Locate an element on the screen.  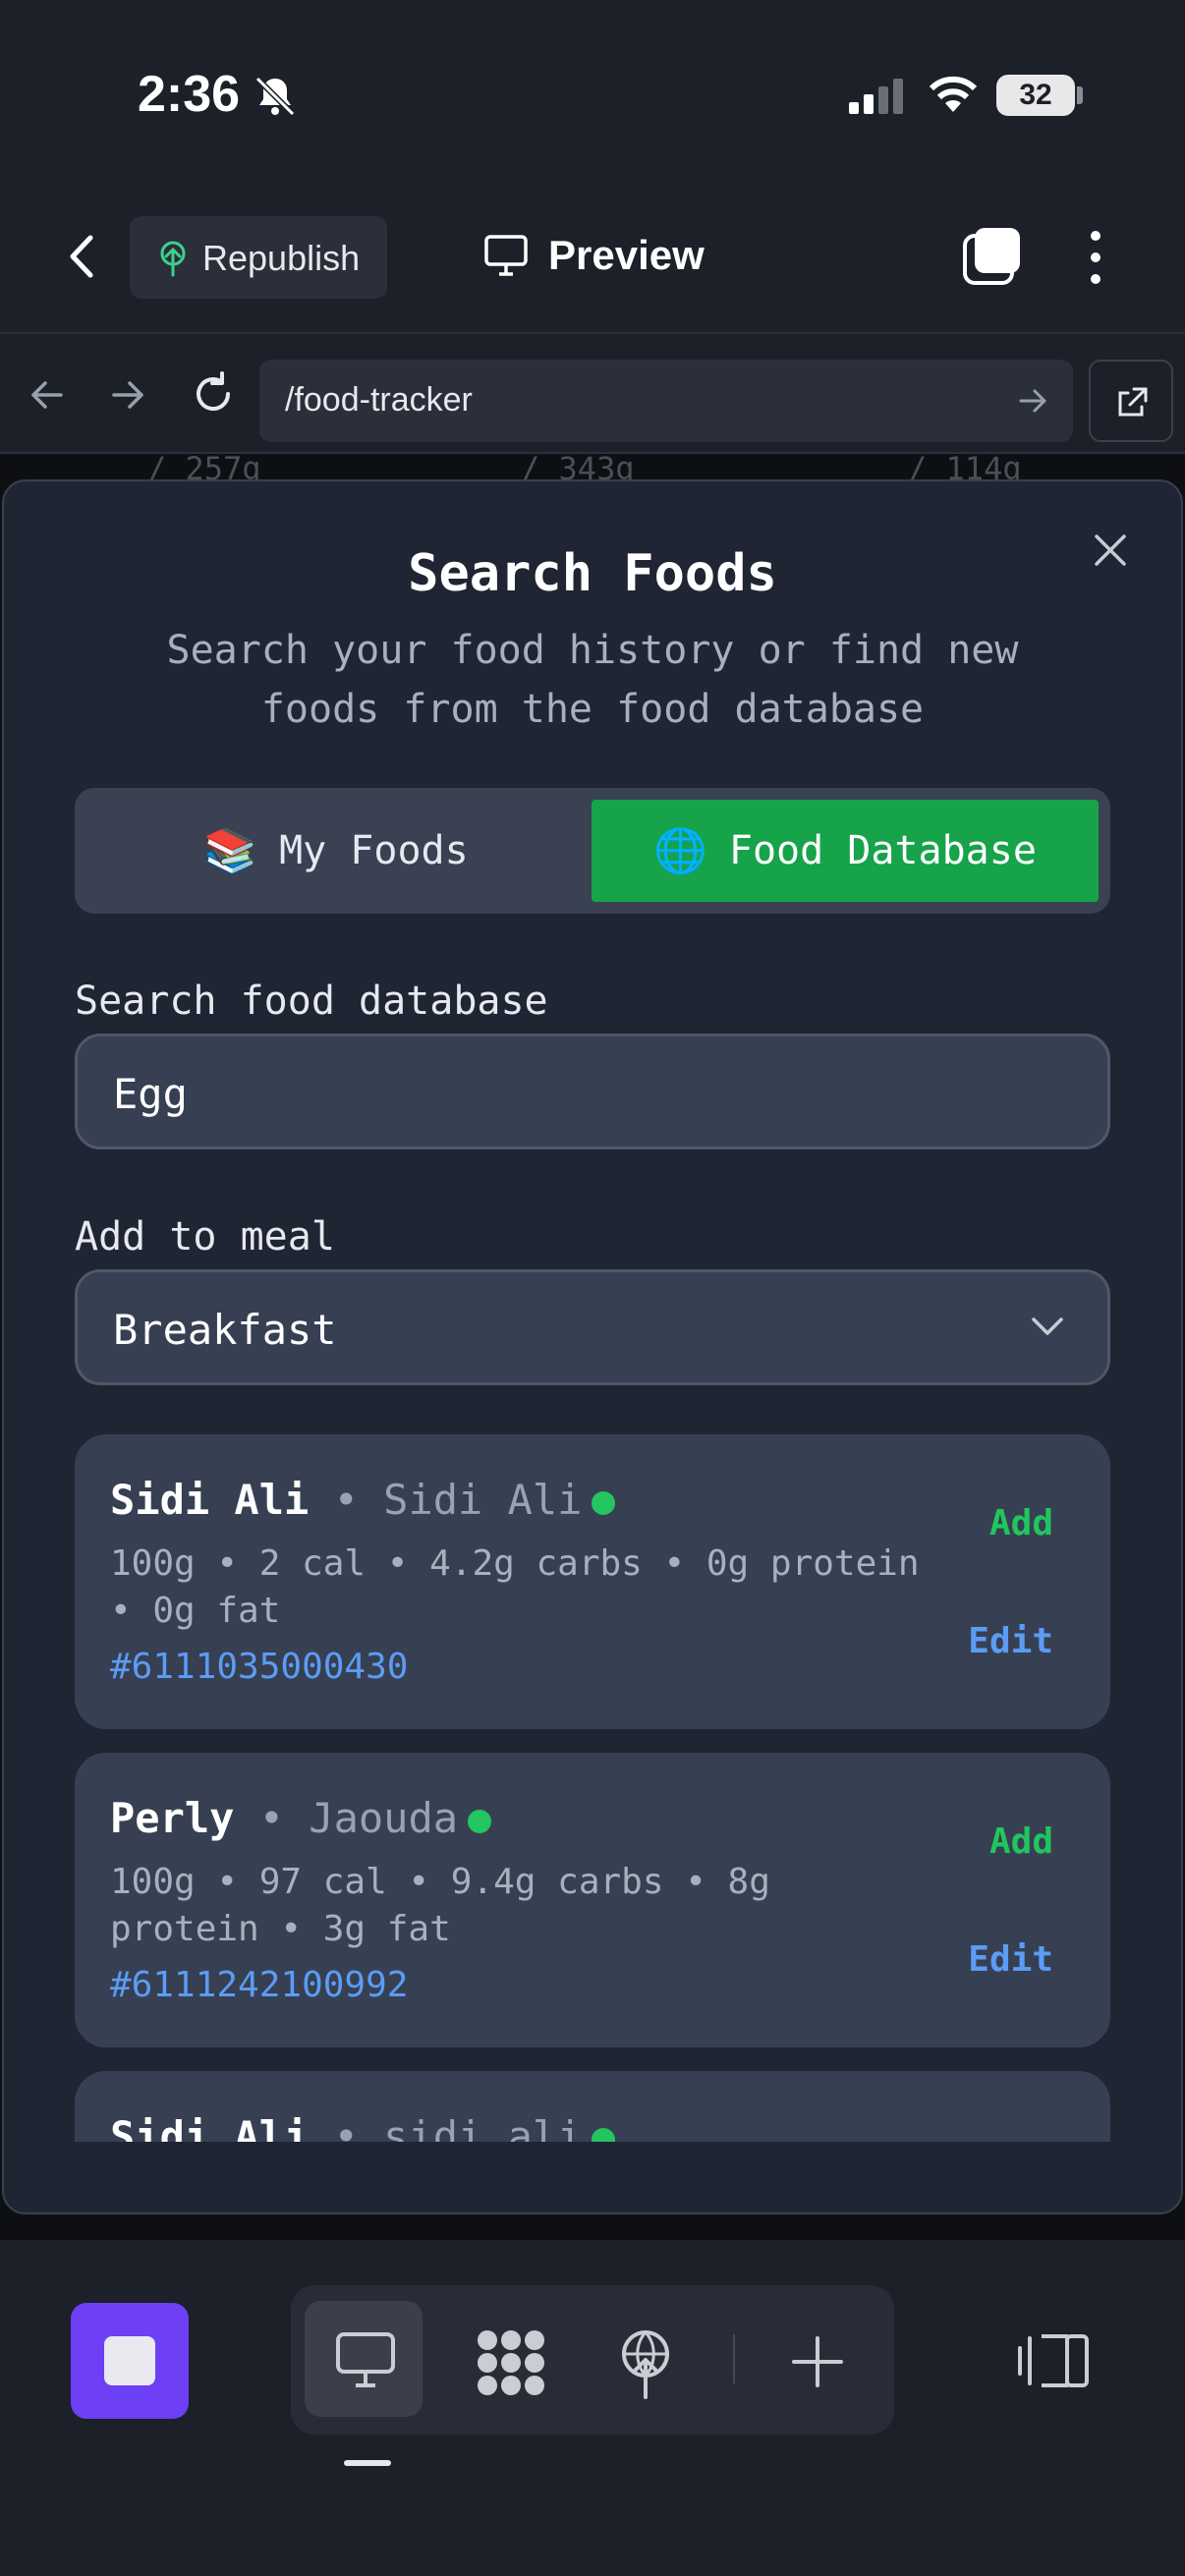
tab-food-database: 🌐 Food Database is located at coordinates (846, 851).